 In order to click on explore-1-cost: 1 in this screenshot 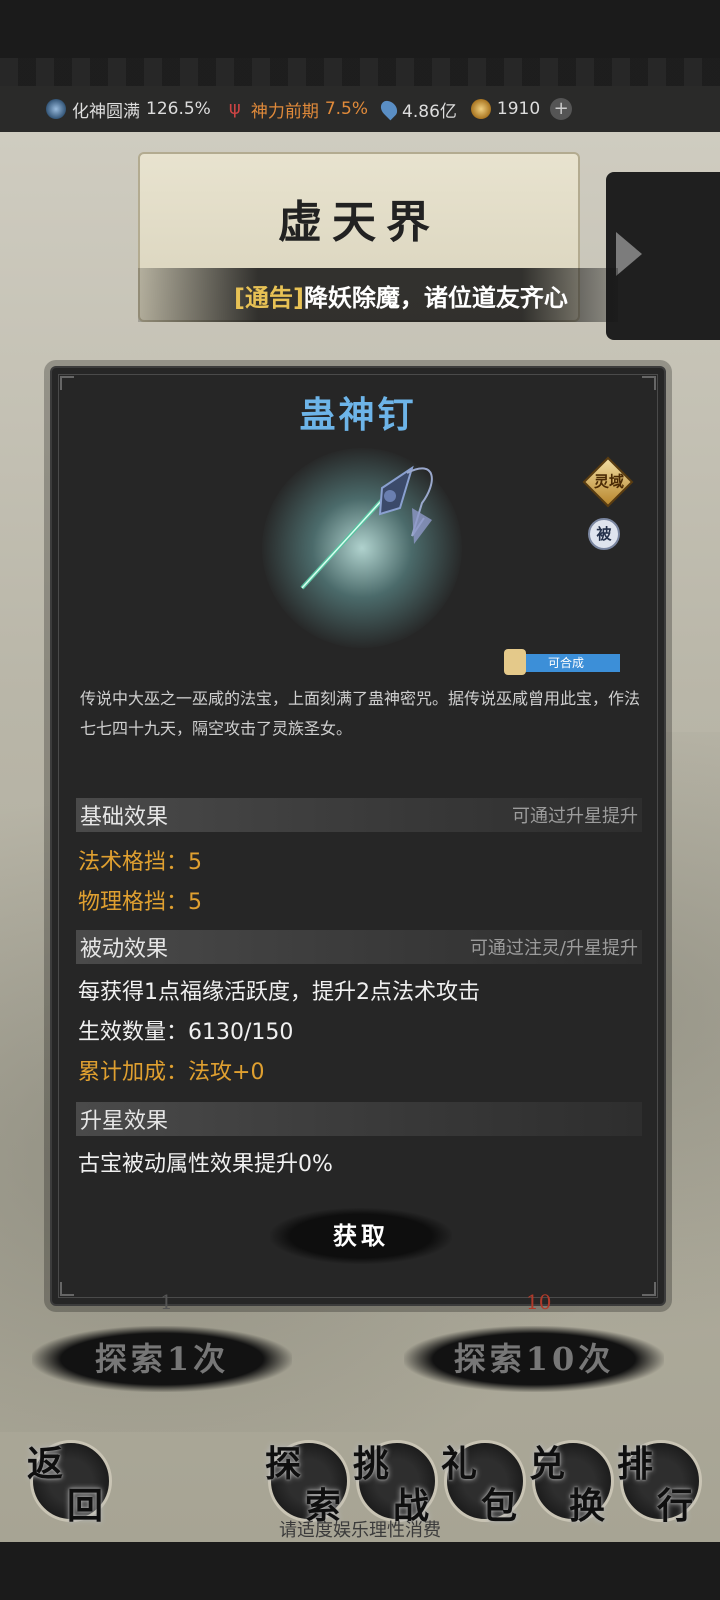, I will do `click(166, 1302)`.